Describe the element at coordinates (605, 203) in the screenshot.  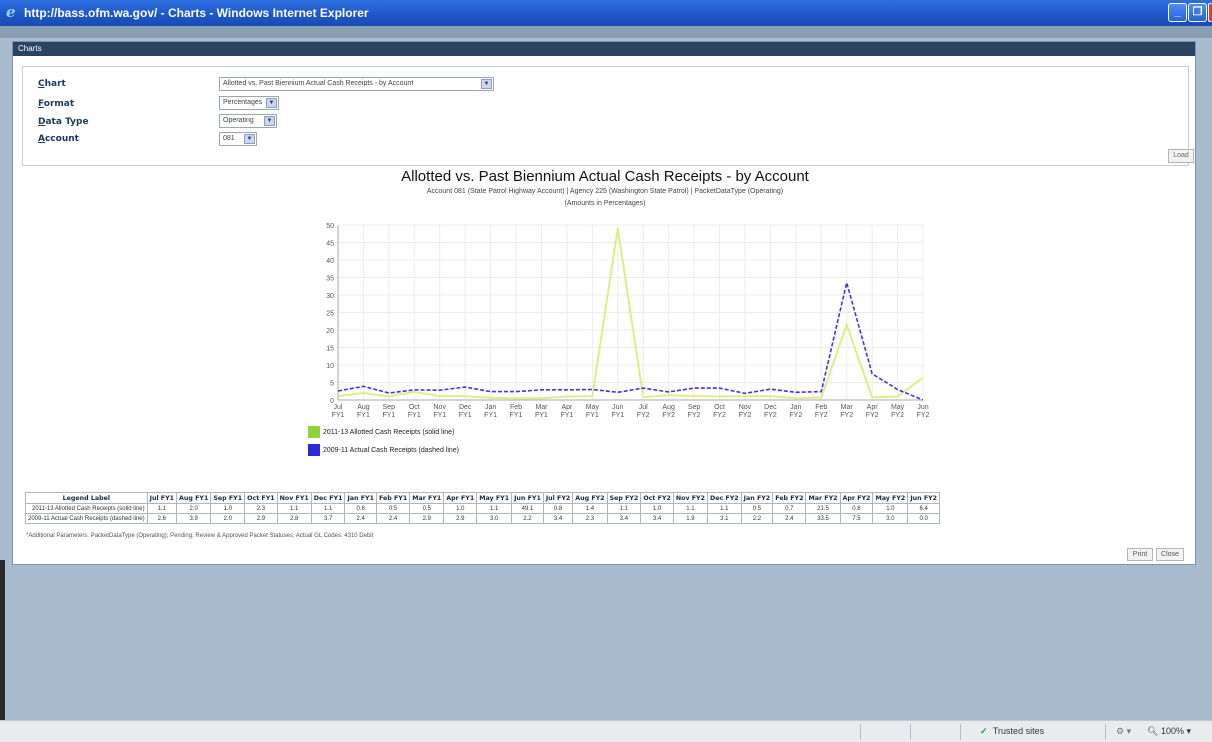
I see `chart-units-subtitle: (Amounts in Percentages)` at that location.